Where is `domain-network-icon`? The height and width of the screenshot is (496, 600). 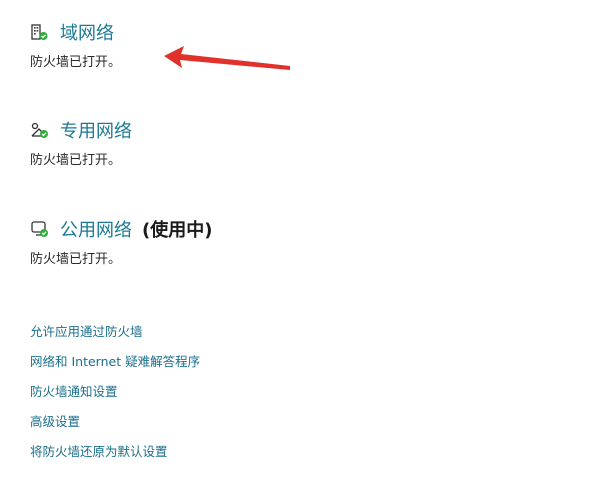 domain-network-icon is located at coordinates (40, 32).